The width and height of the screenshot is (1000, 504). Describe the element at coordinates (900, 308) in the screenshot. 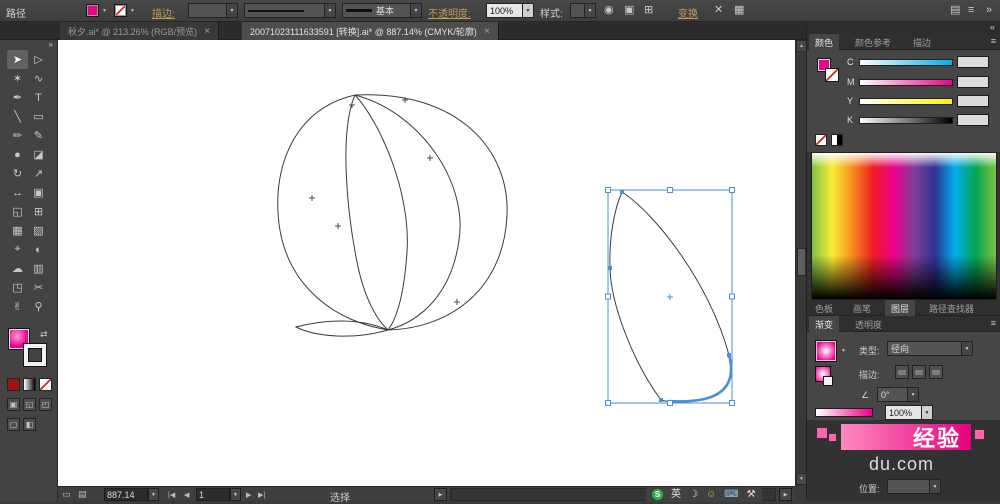

I see `tab-layers: 图层` at that location.